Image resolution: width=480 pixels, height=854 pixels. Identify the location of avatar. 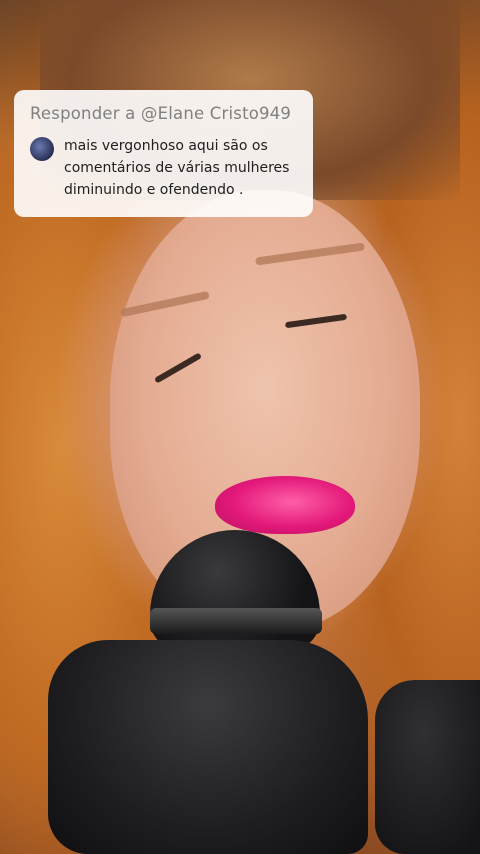
(42, 149).